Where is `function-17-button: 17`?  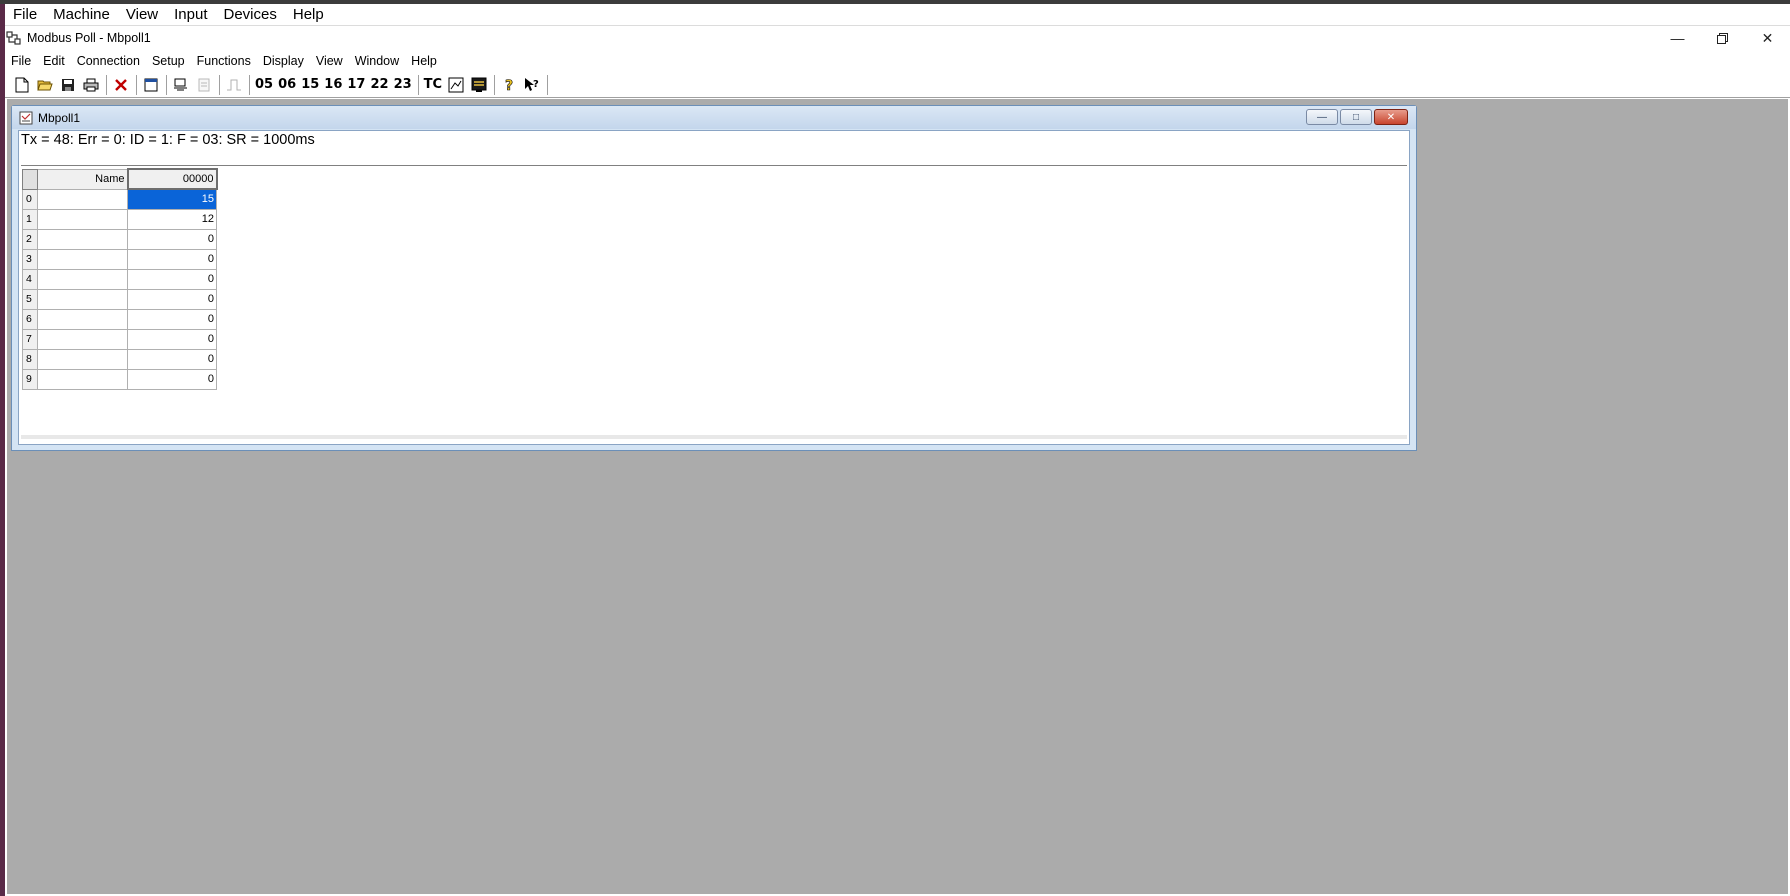
function-17-button: 17 is located at coordinates (356, 85).